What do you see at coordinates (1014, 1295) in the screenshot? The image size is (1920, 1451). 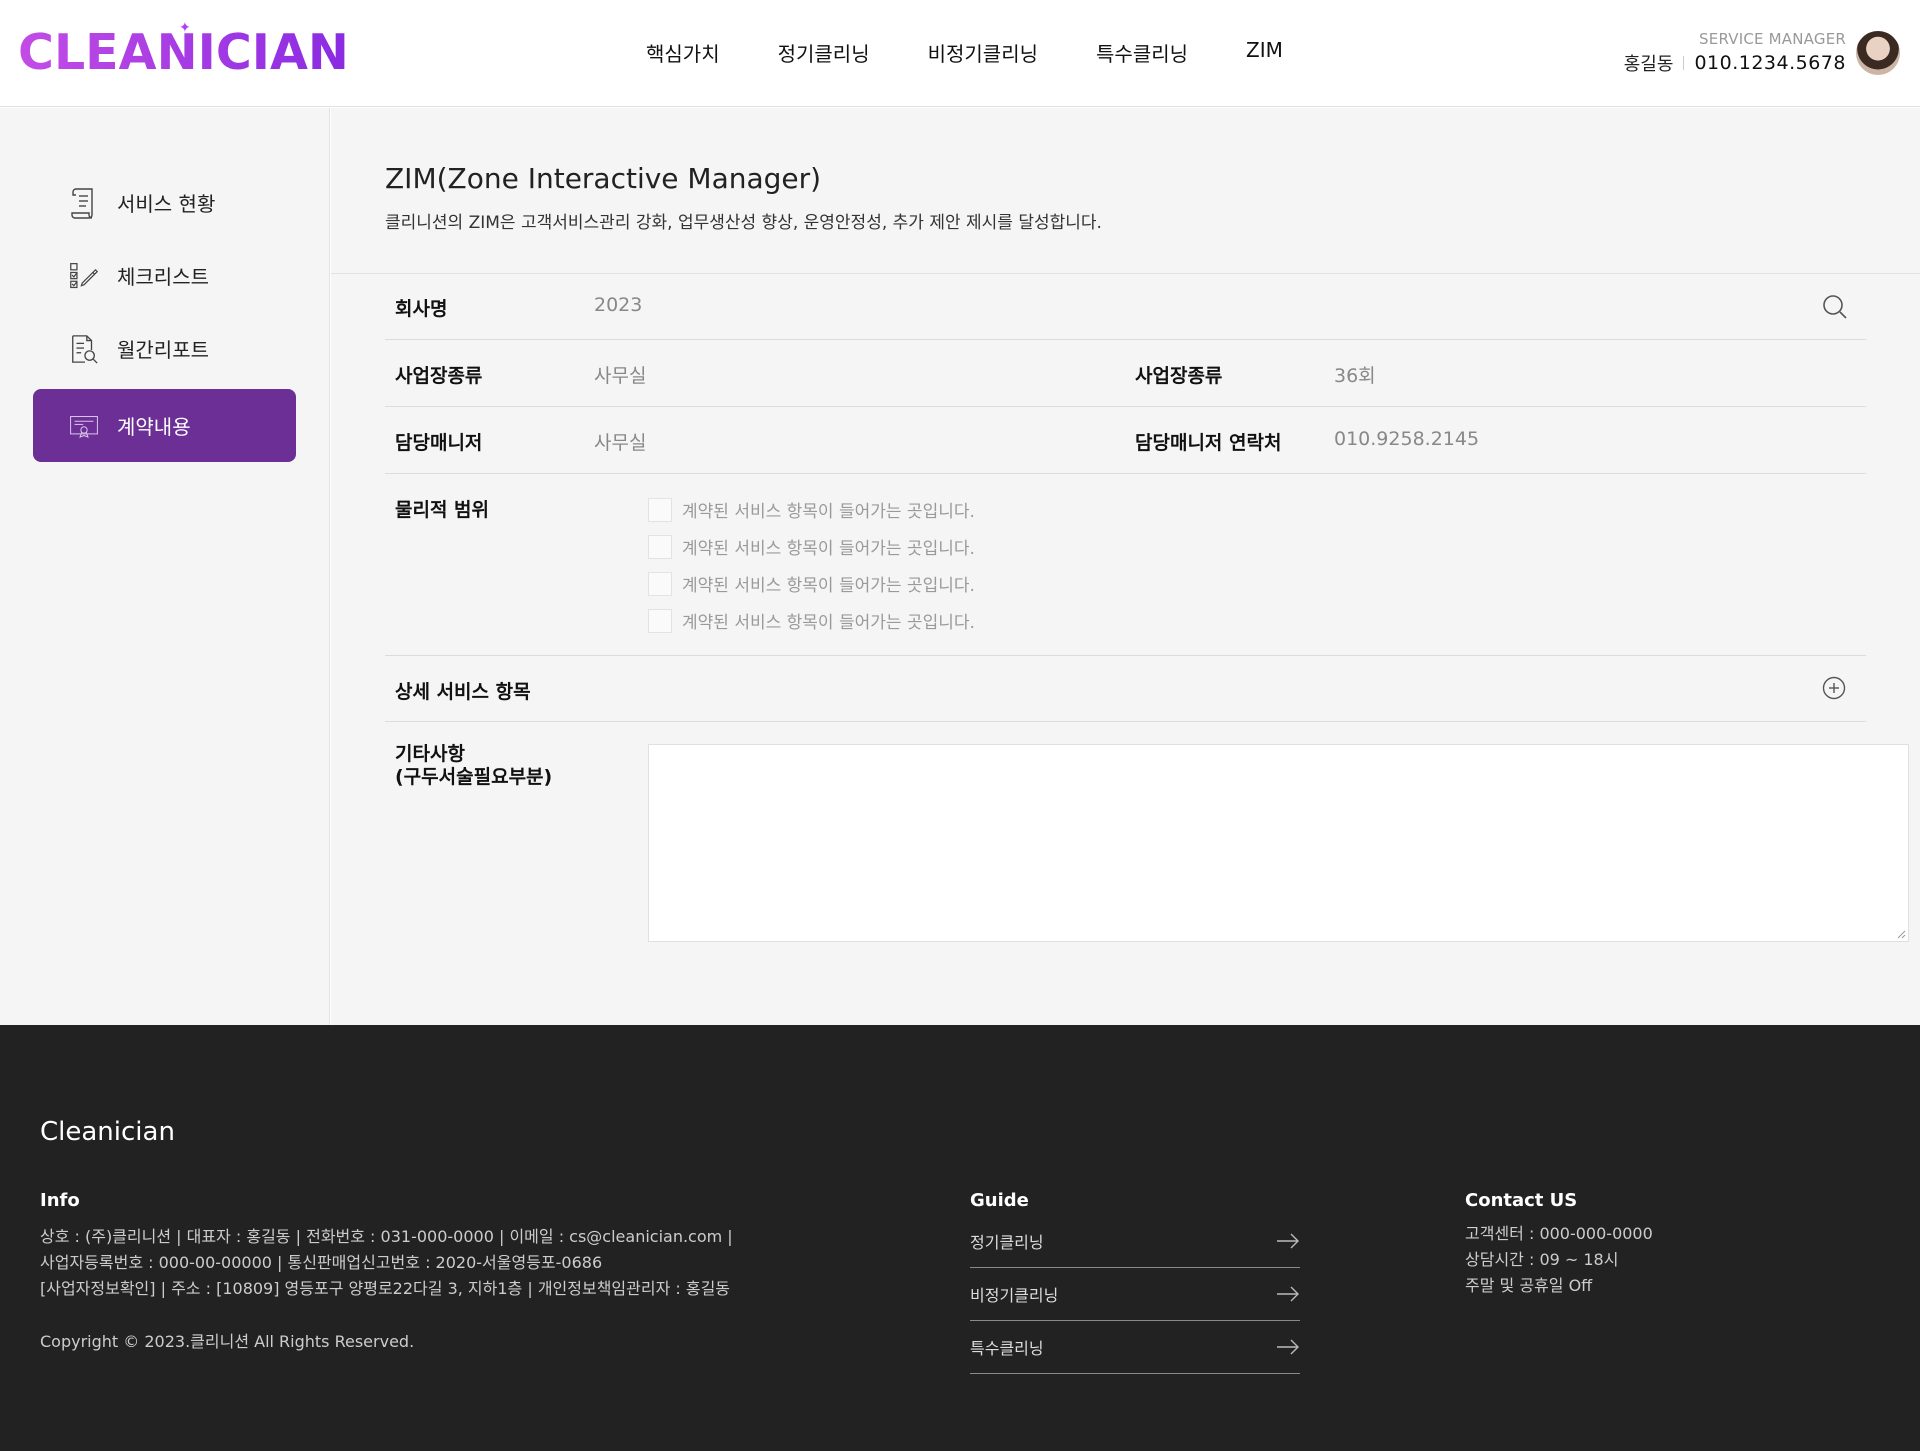 I see `guide-link-label: 비정기클리닝` at bounding box center [1014, 1295].